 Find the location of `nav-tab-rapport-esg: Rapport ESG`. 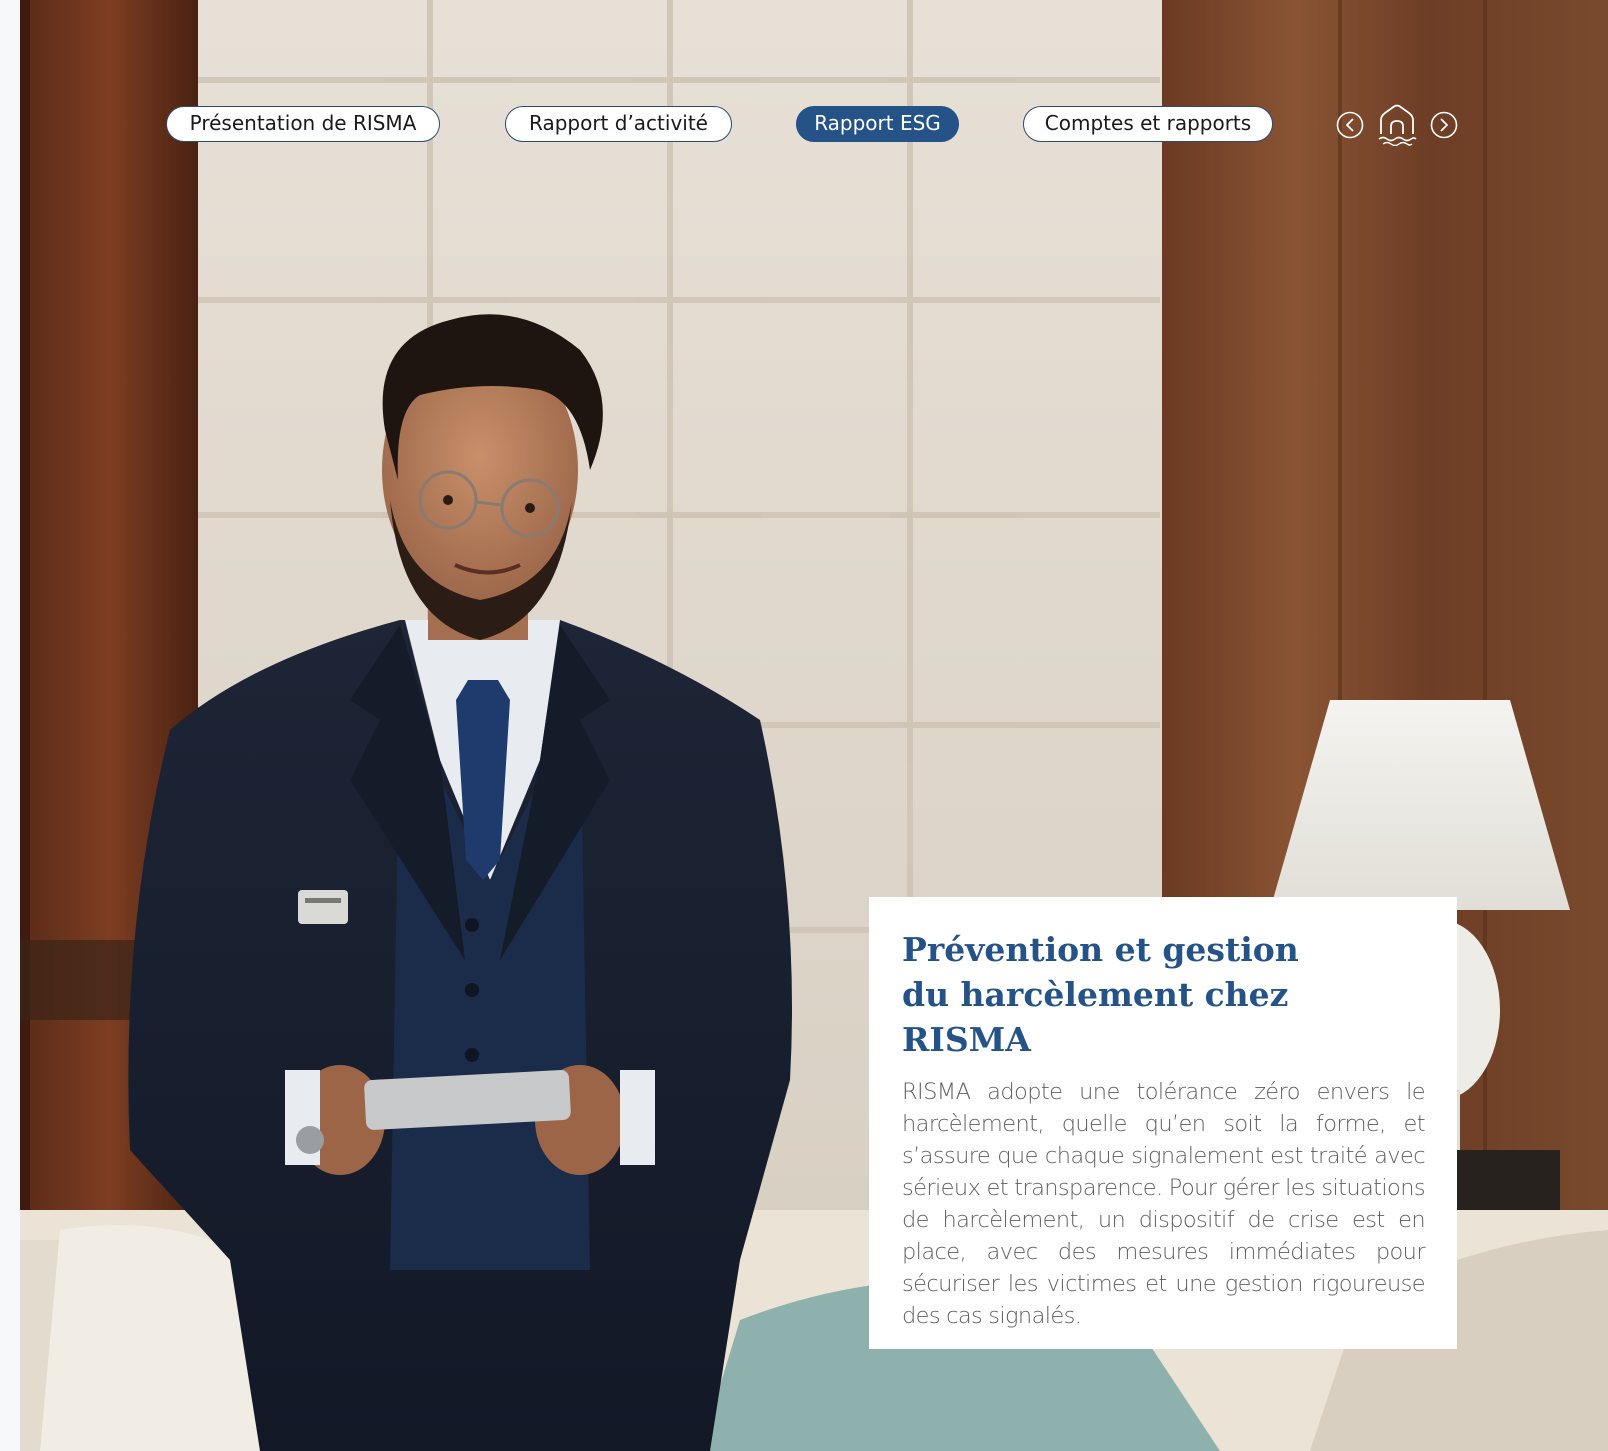

nav-tab-rapport-esg: Rapport ESG is located at coordinates (877, 124).